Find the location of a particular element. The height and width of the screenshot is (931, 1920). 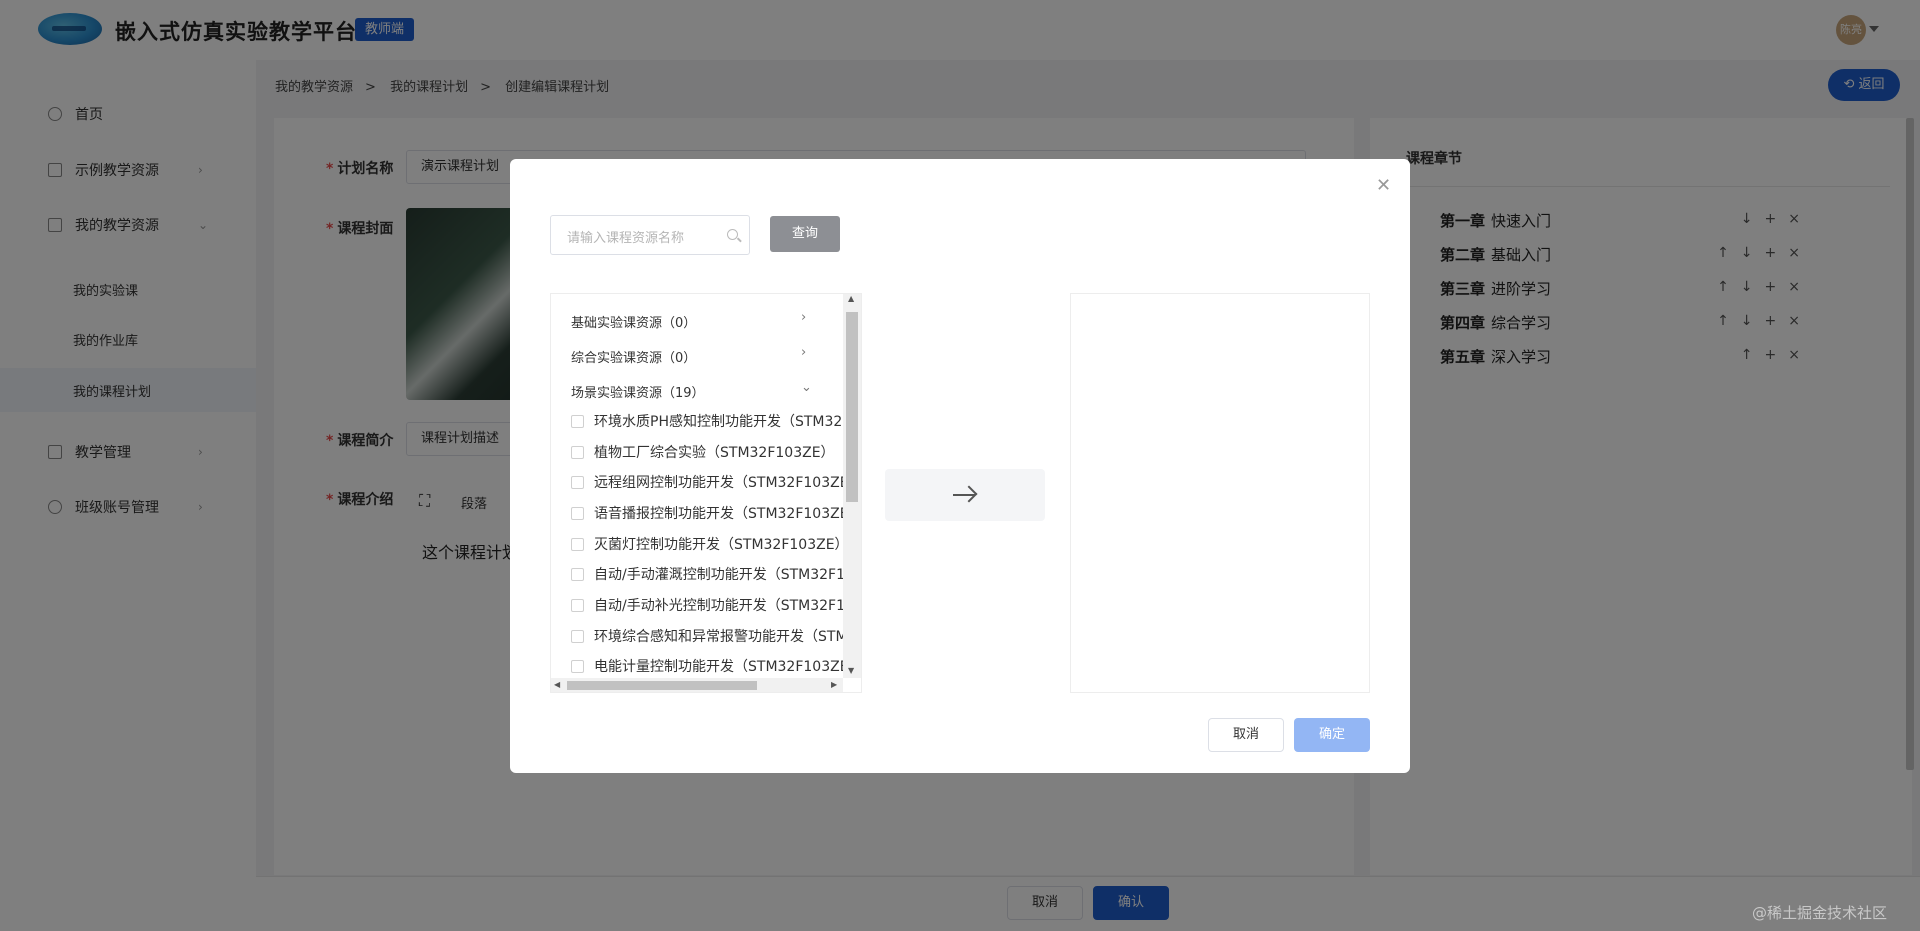

scroll-right-arrow: ▶ is located at coordinates (834, 684).